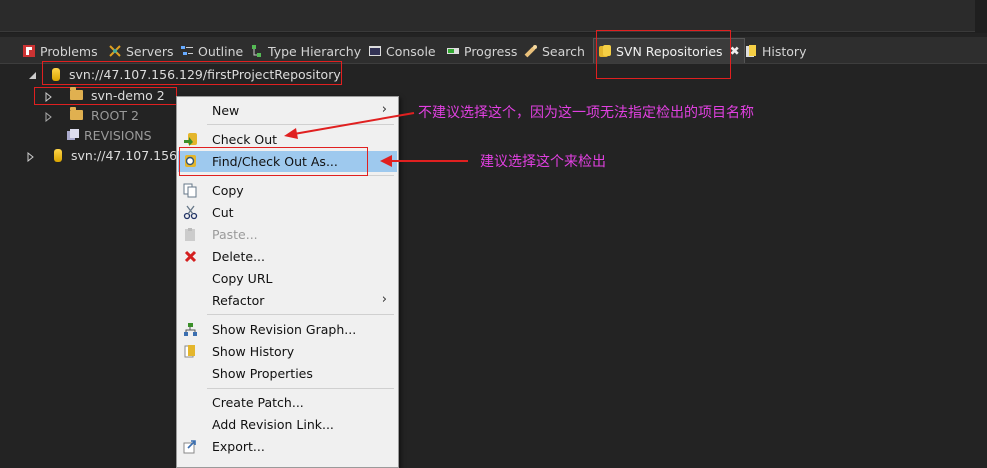 The width and height of the screenshot is (987, 468). What do you see at coordinates (586, 113) in the screenshot?
I see `annotation-not-recommended: 不建议选择这个，因为这一项无法指定检出的项目名称` at bounding box center [586, 113].